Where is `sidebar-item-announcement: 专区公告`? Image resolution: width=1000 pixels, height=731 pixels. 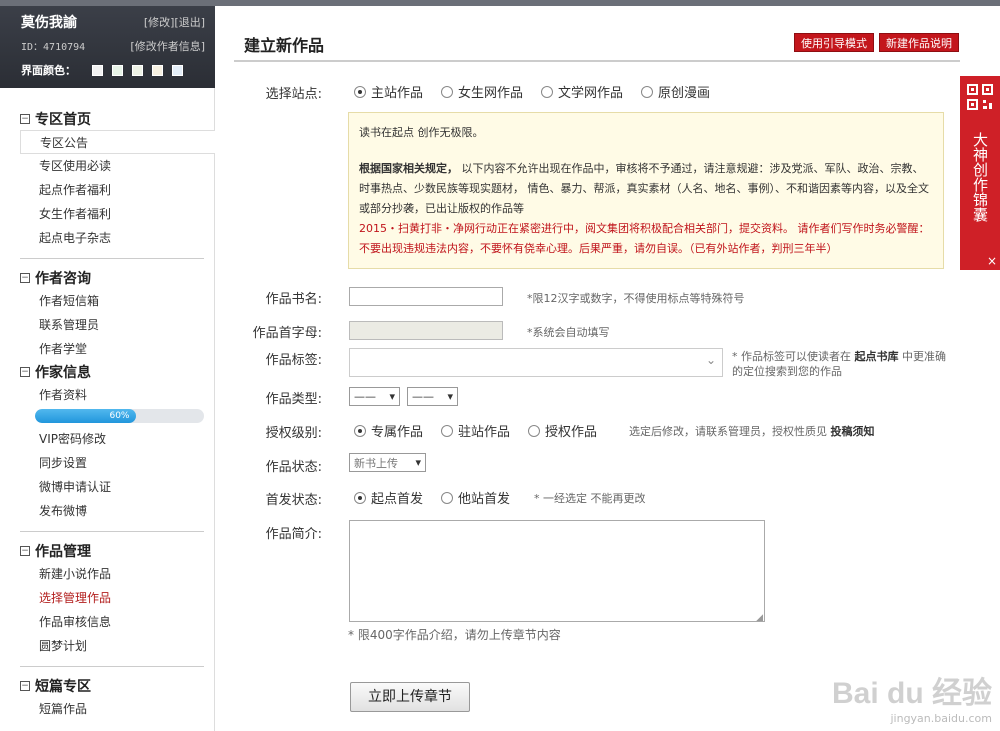
sidebar-item-announcement: 专区公告 is located at coordinates (117, 142).